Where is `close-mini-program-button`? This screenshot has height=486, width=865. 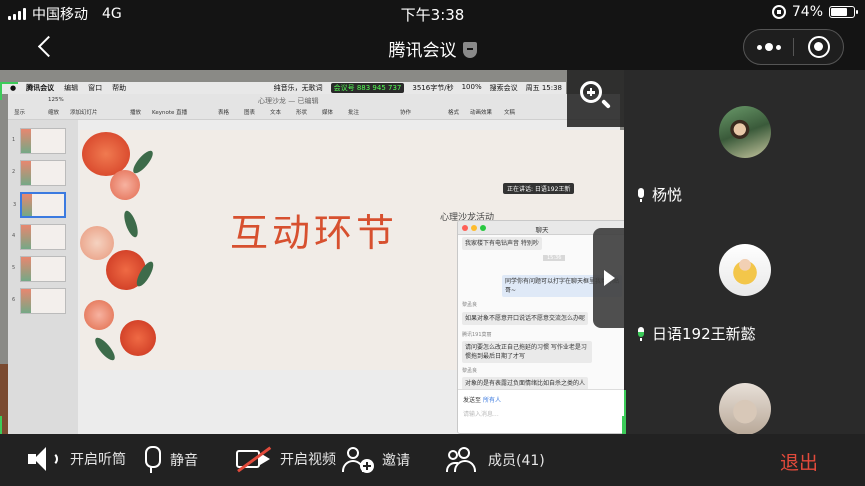 close-mini-program-button is located at coordinates (818, 47).